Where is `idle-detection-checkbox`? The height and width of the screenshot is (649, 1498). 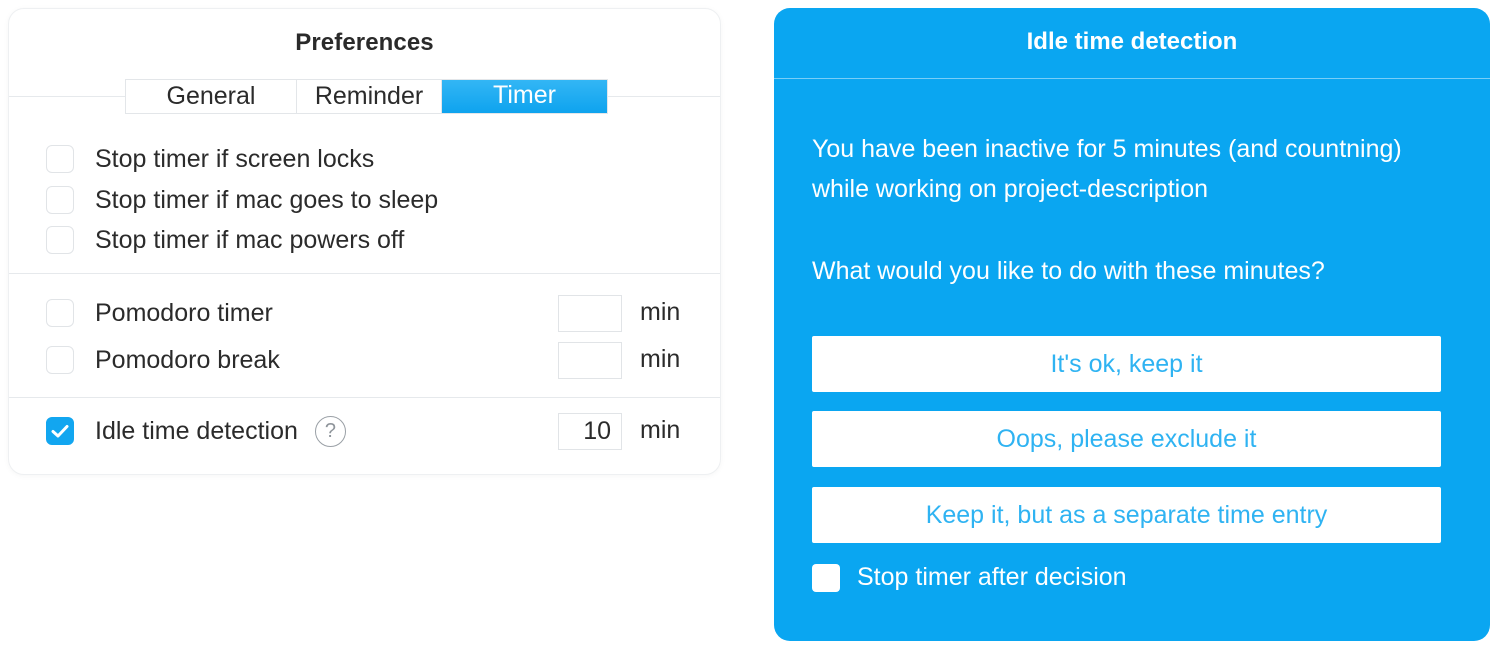 idle-detection-checkbox is located at coordinates (60, 431).